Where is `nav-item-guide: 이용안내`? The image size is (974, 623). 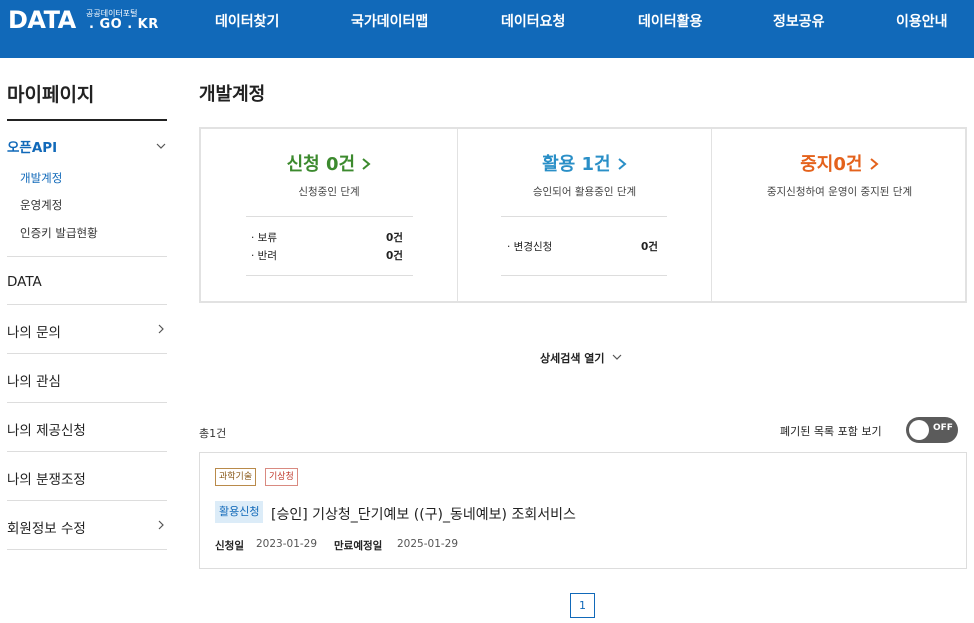 nav-item-guide: 이용안내 is located at coordinates (922, 21).